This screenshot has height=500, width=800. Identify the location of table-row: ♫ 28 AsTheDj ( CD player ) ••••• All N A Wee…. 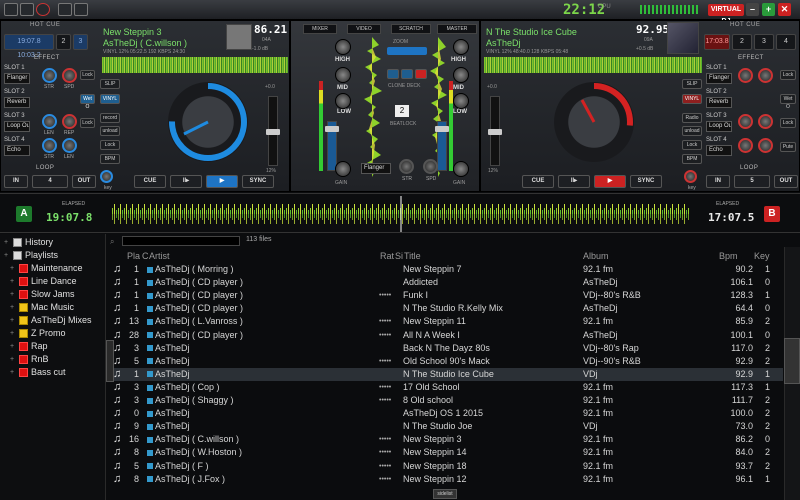
(445, 335).